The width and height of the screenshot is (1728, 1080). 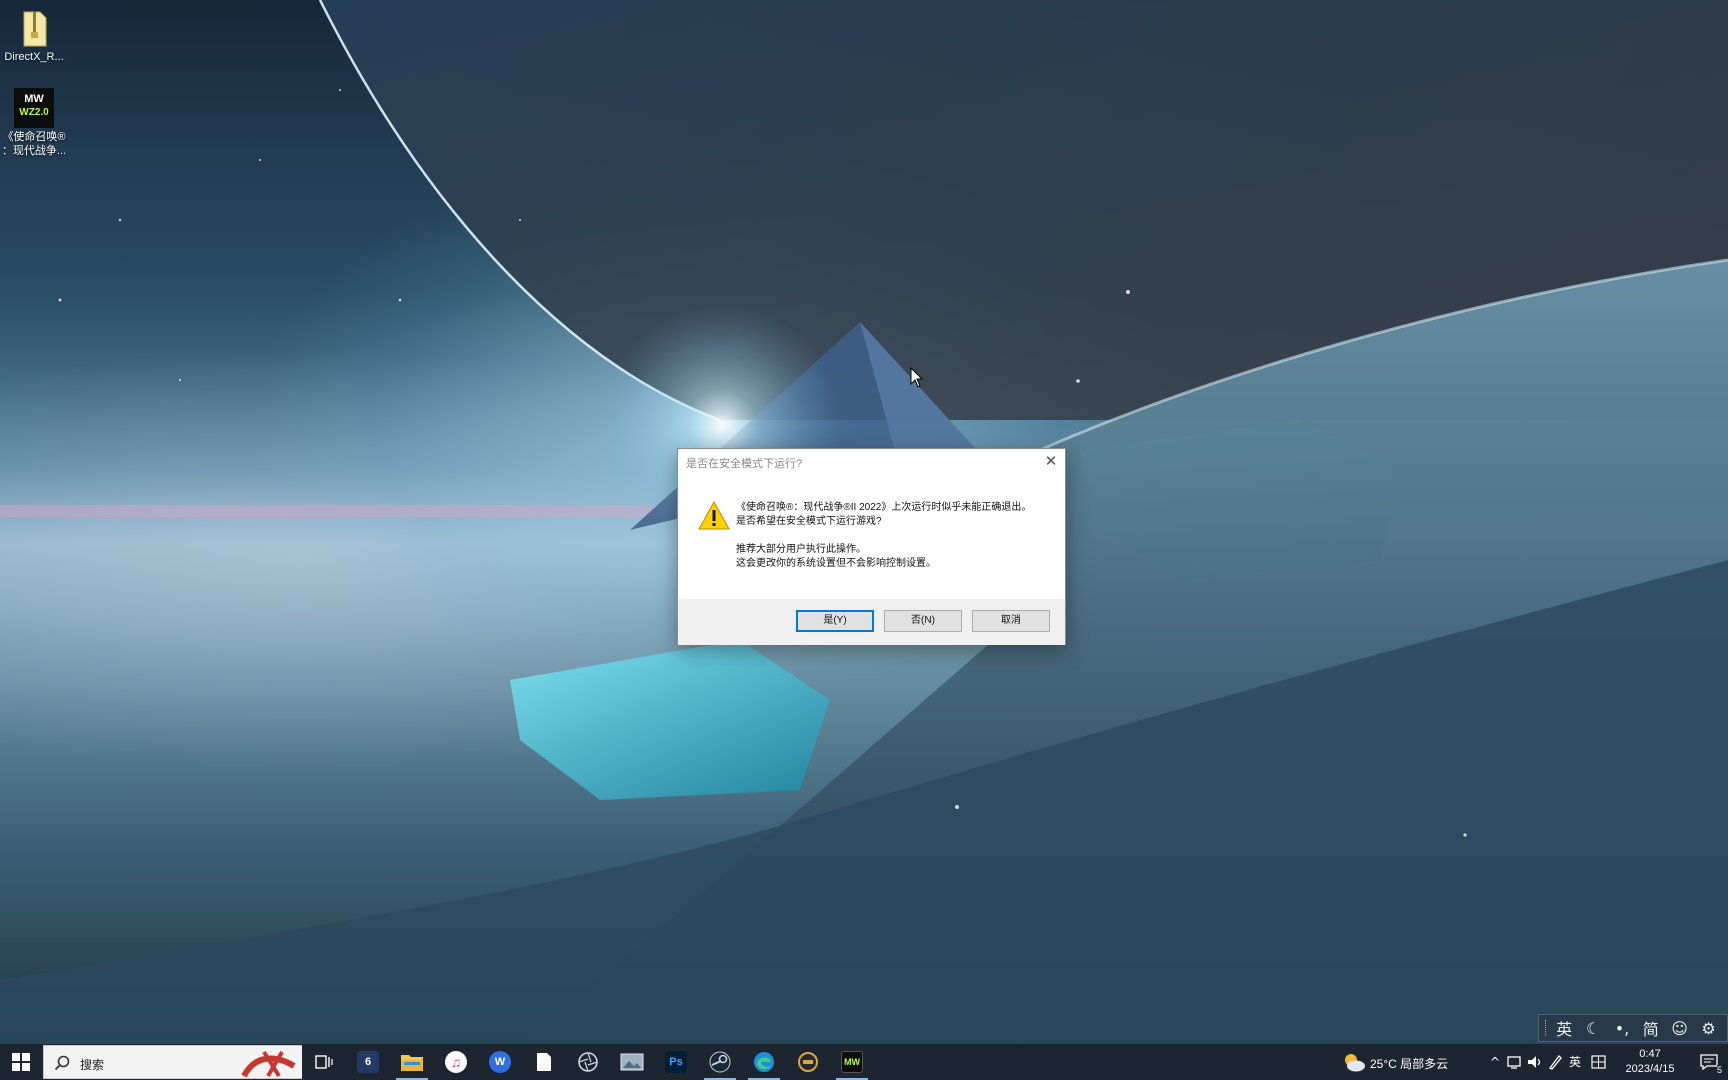 I want to click on close-icon: ✕, so click(x=1051, y=461).